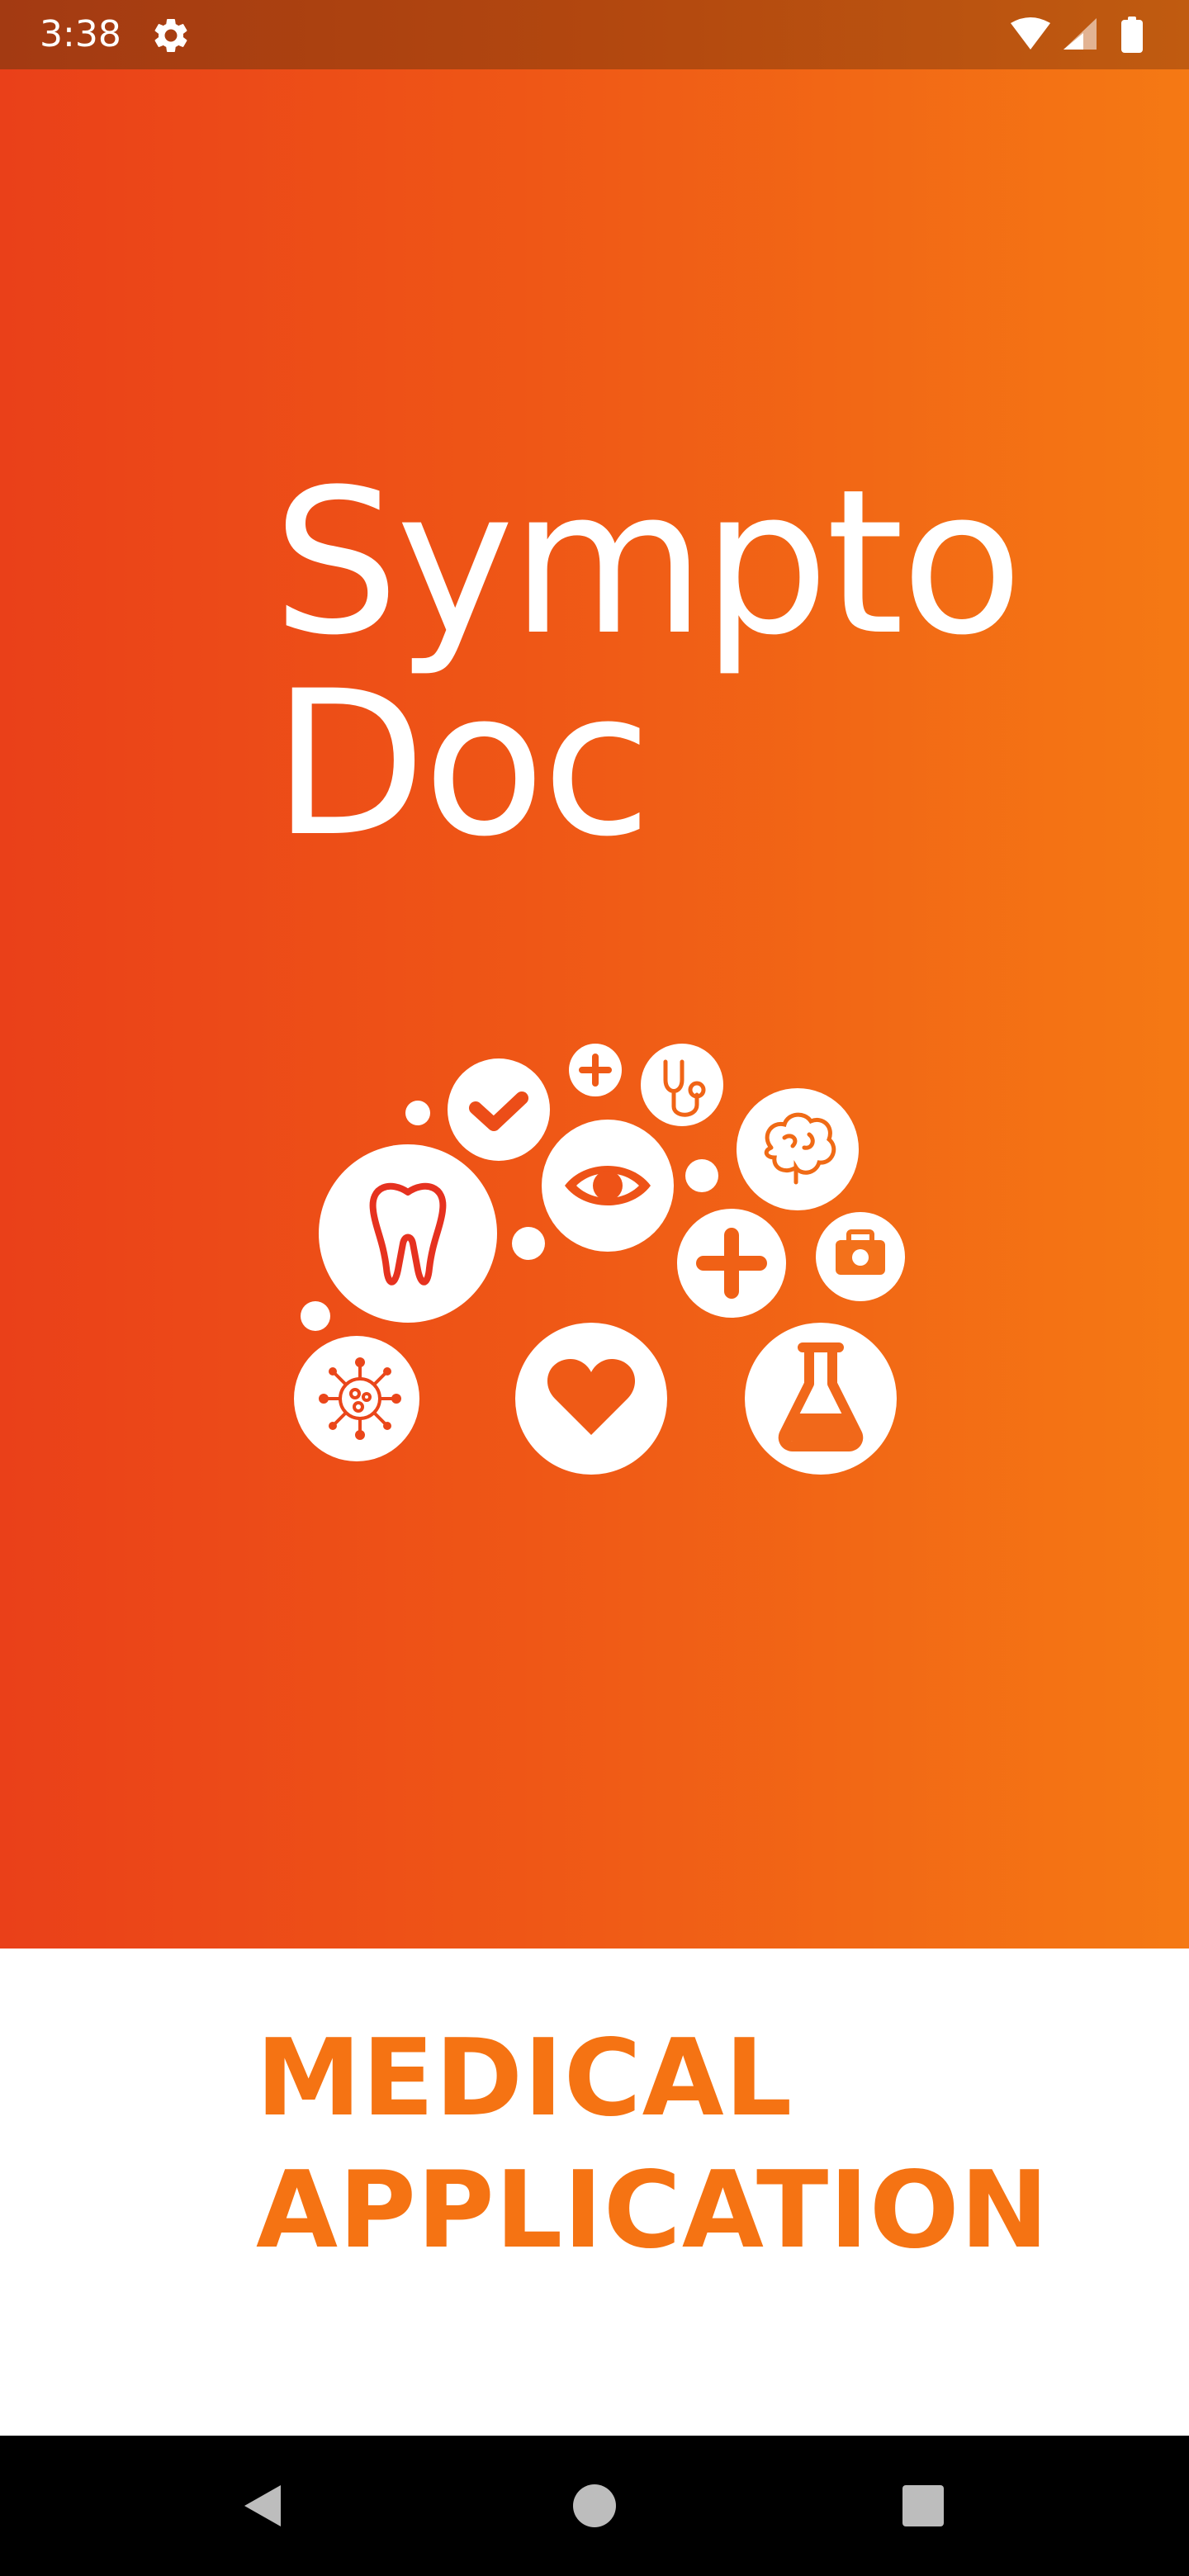 The width and height of the screenshot is (1189, 2576). What do you see at coordinates (1030, 33) in the screenshot?
I see `wifi-icon` at bounding box center [1030, 33].